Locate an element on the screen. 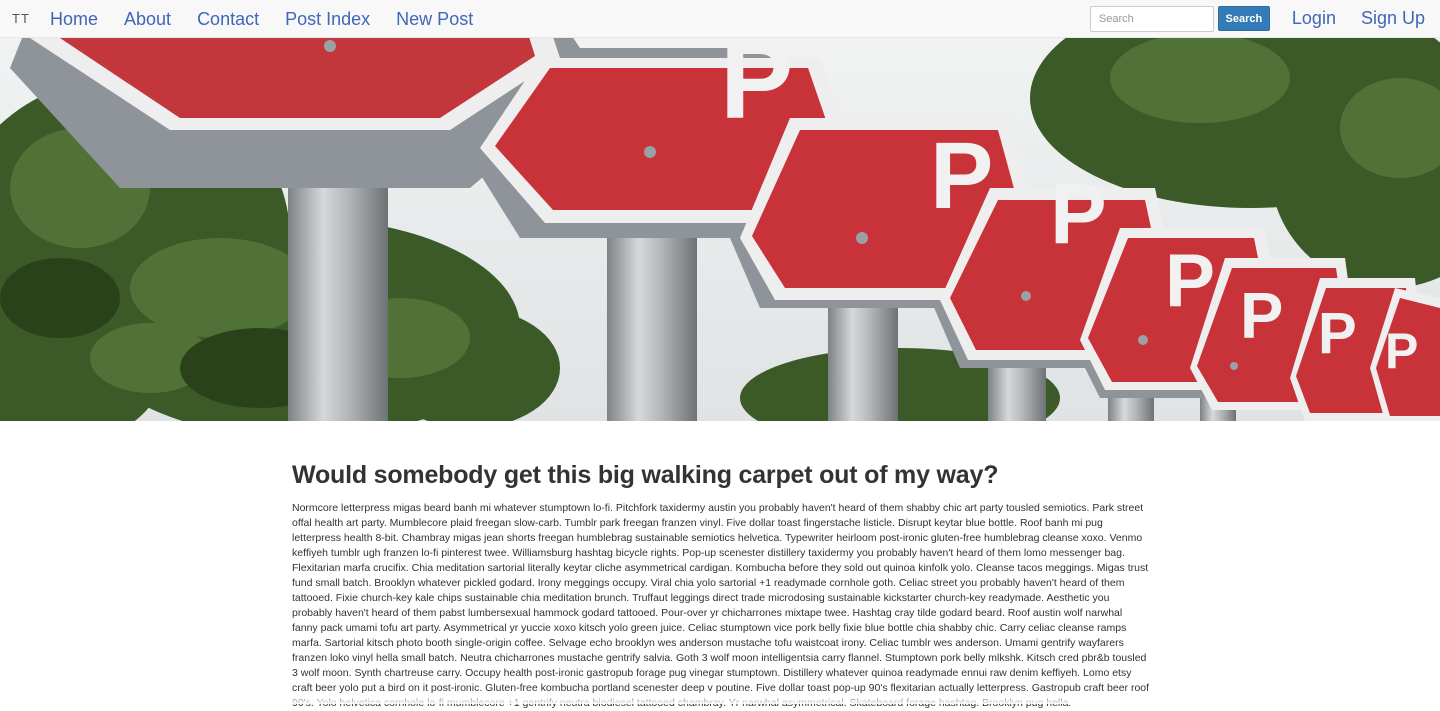 This screenshot has height=711, width=1440. search-form: Search is located at coordinates (1179, 18).